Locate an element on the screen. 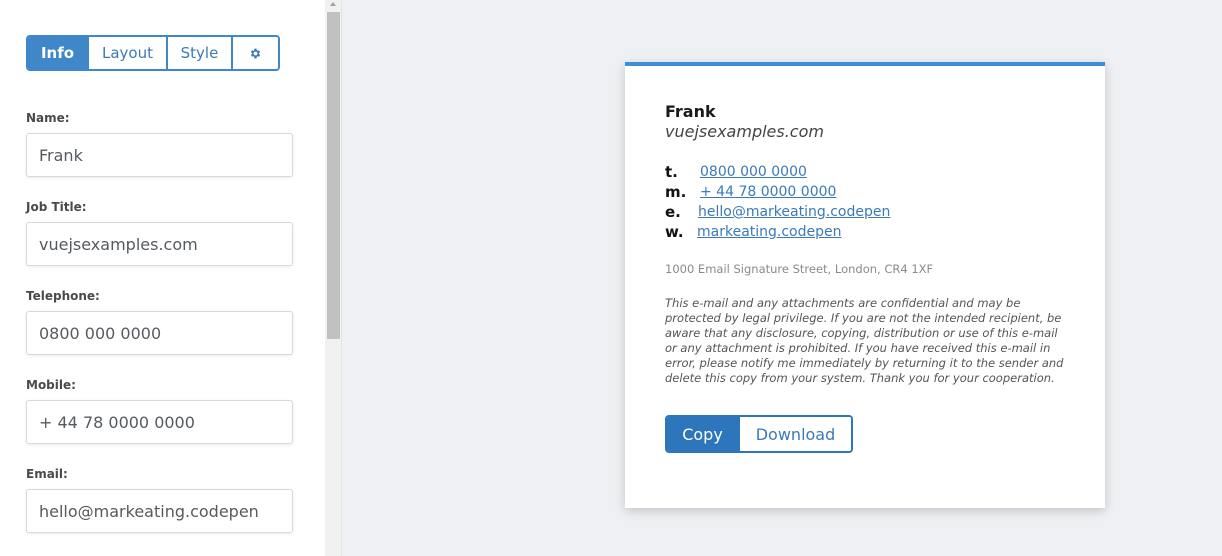 The width and height of the screenshot is (1222, 556). action-button-group: Copy Download is located at coordinates (759, 434).